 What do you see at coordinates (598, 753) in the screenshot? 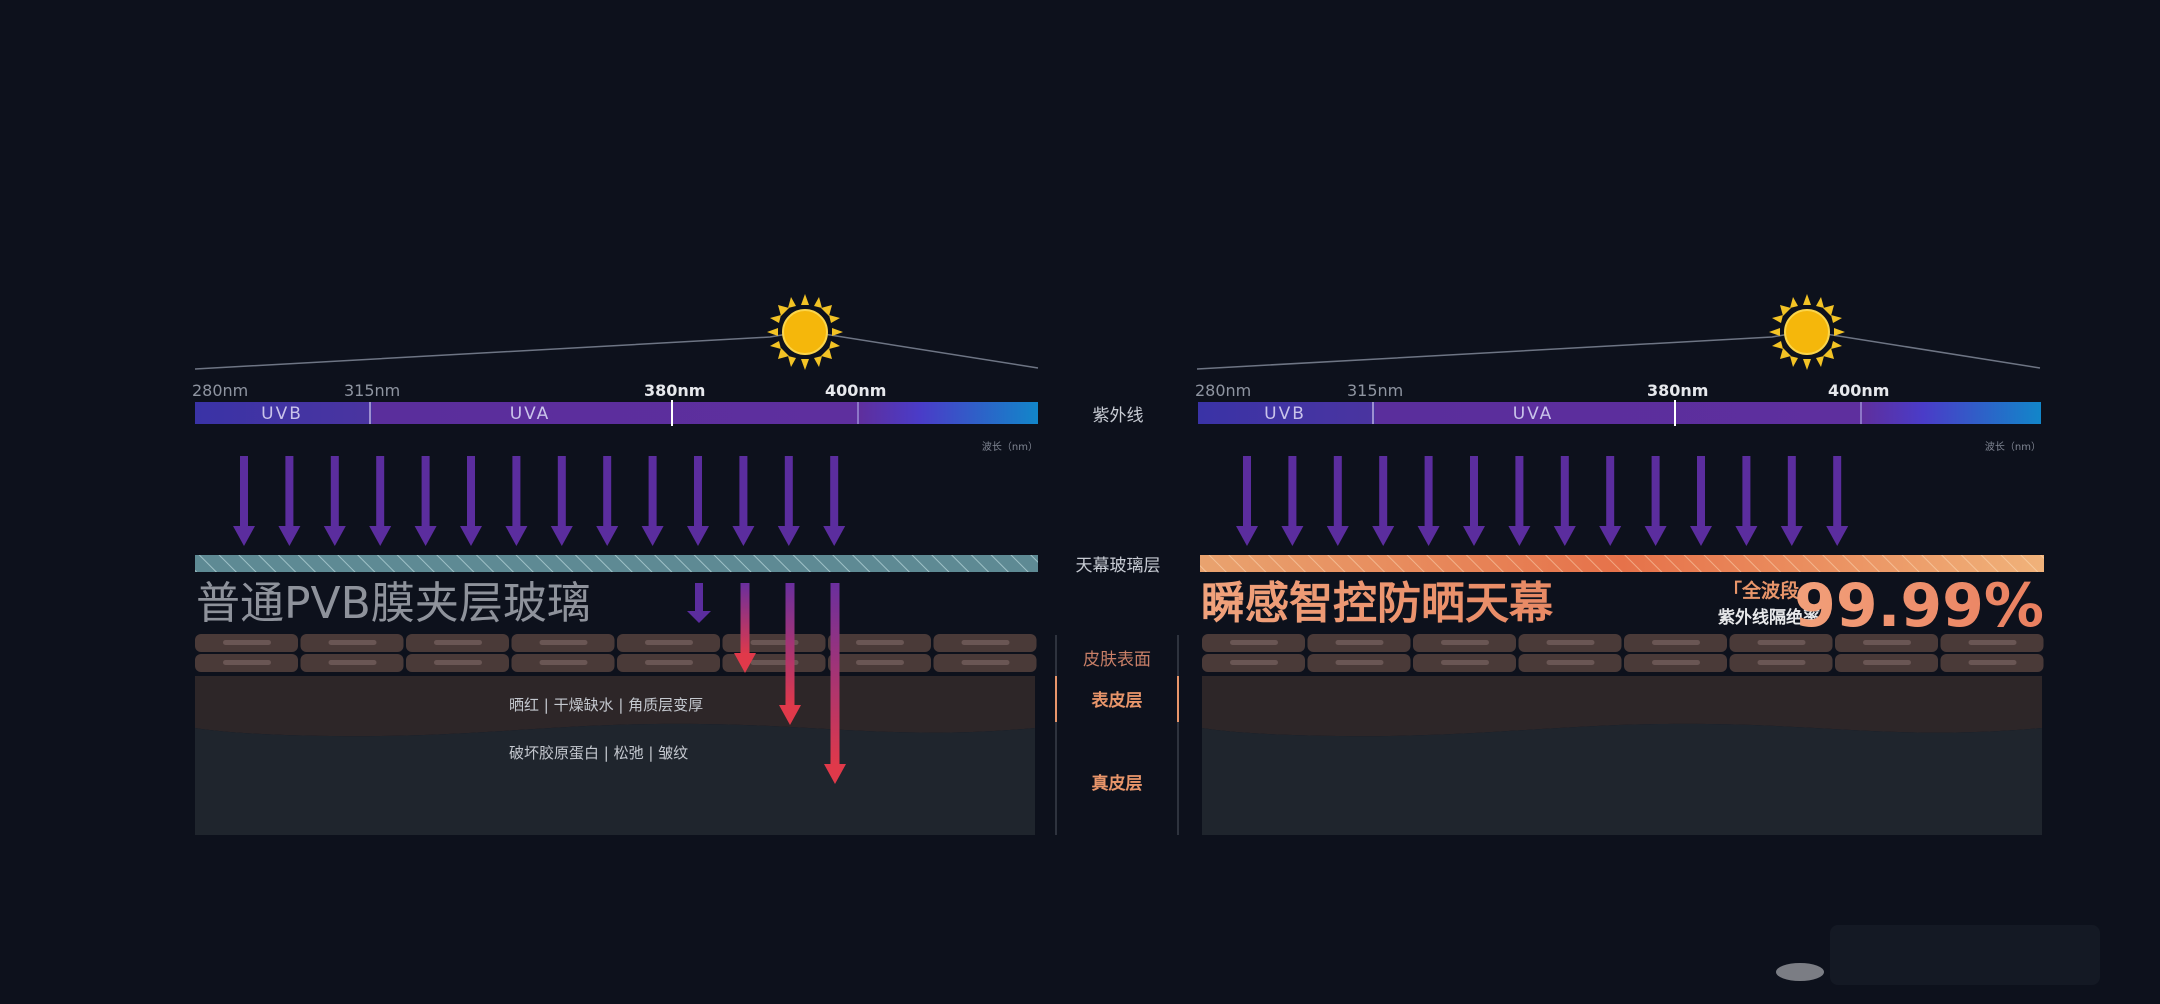
I see `dermis-effects-text: 破坏胶原蛋白 | 松弛 | 皱纹` at bounding box center [598, 753].